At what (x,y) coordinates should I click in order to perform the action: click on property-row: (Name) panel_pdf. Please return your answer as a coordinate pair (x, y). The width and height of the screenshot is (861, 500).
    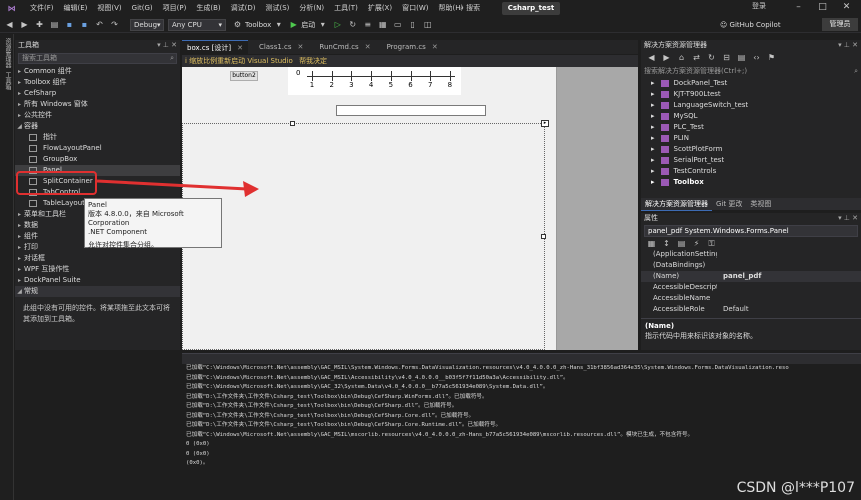
    Looking at the image, I should click on (751, 276).